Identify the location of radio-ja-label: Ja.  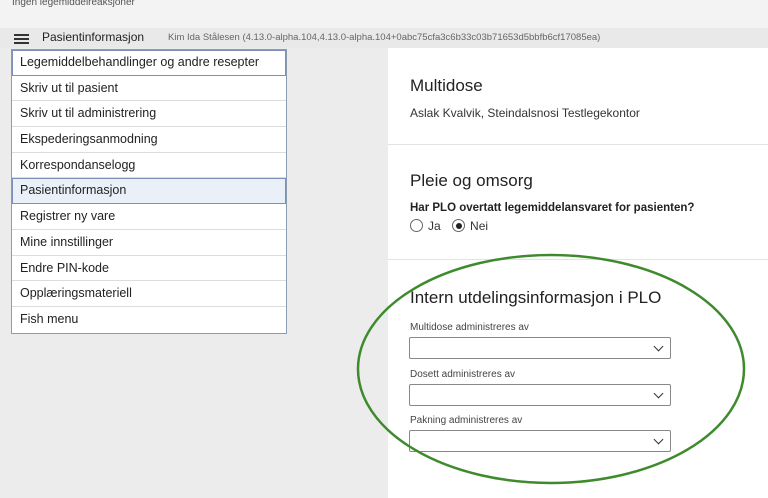
(434, 225).